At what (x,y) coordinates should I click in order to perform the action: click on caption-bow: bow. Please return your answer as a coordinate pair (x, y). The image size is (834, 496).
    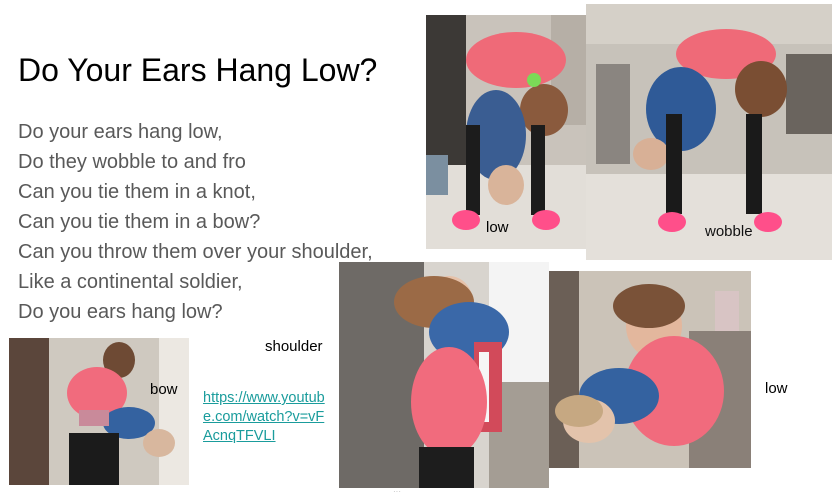
    Looking at the image, I should click on (164, 389).